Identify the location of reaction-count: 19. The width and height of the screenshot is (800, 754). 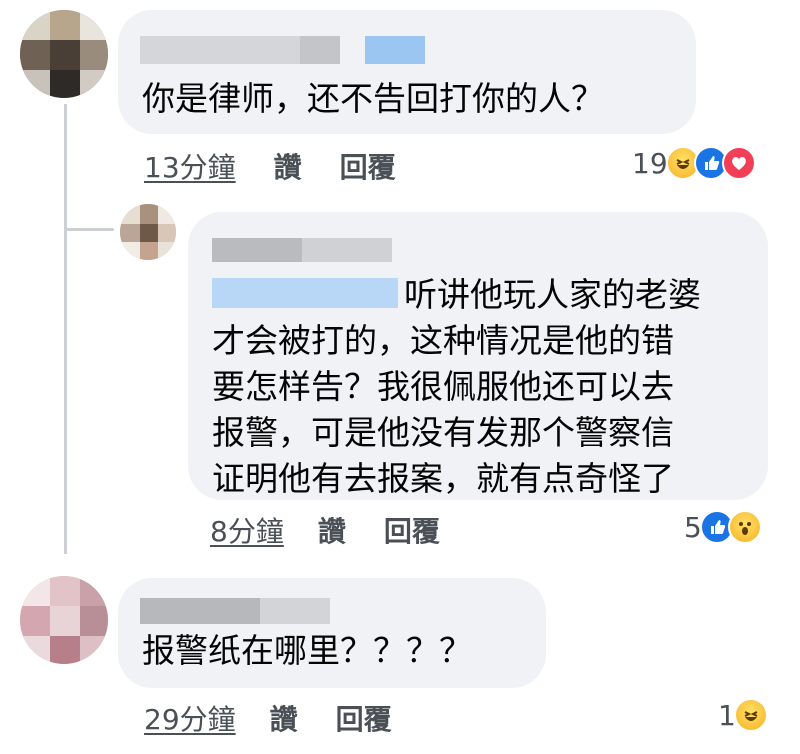
(650, 163).